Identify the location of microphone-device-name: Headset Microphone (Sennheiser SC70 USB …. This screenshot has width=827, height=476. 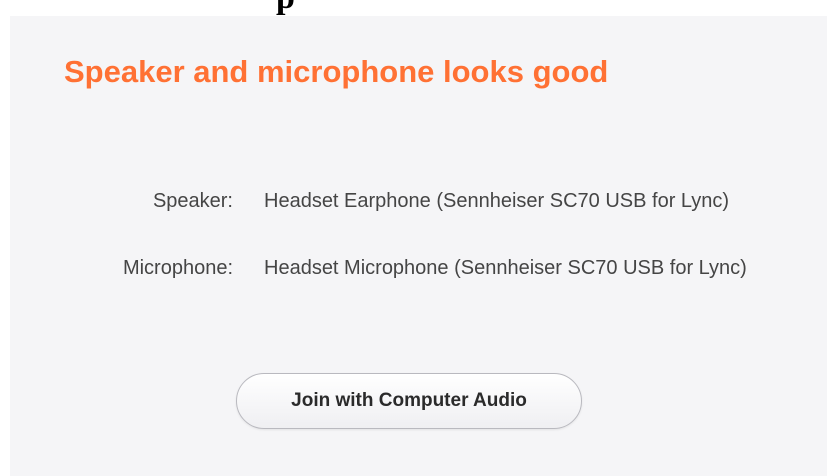
(505, 268).